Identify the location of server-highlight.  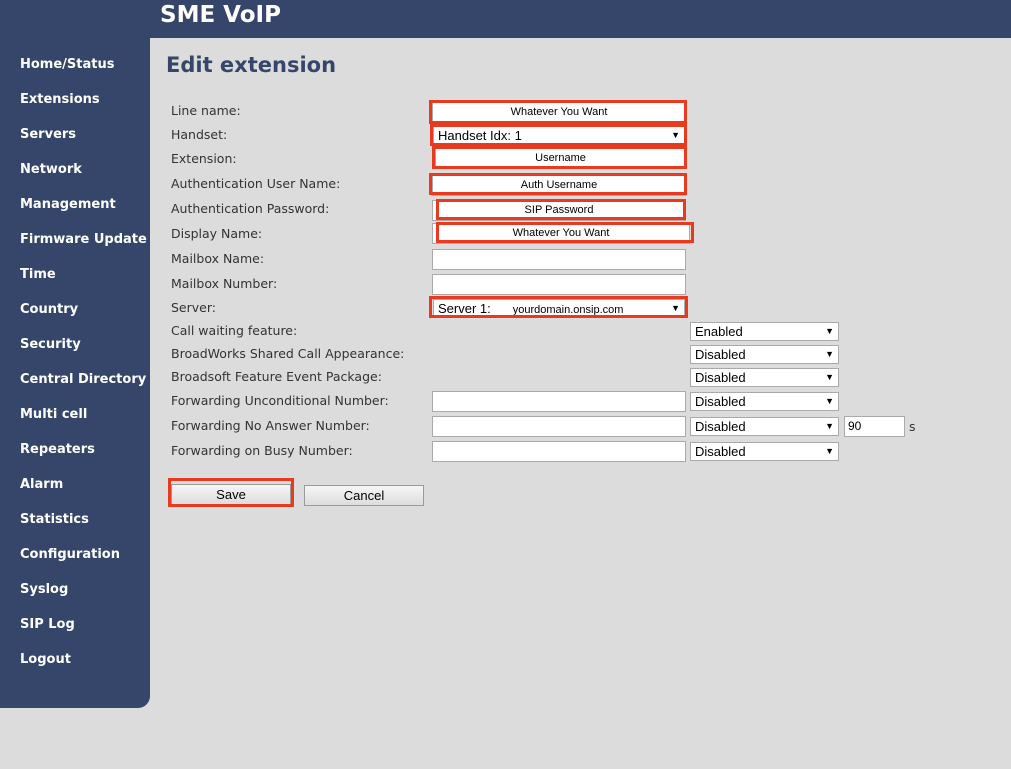
(558, 307).